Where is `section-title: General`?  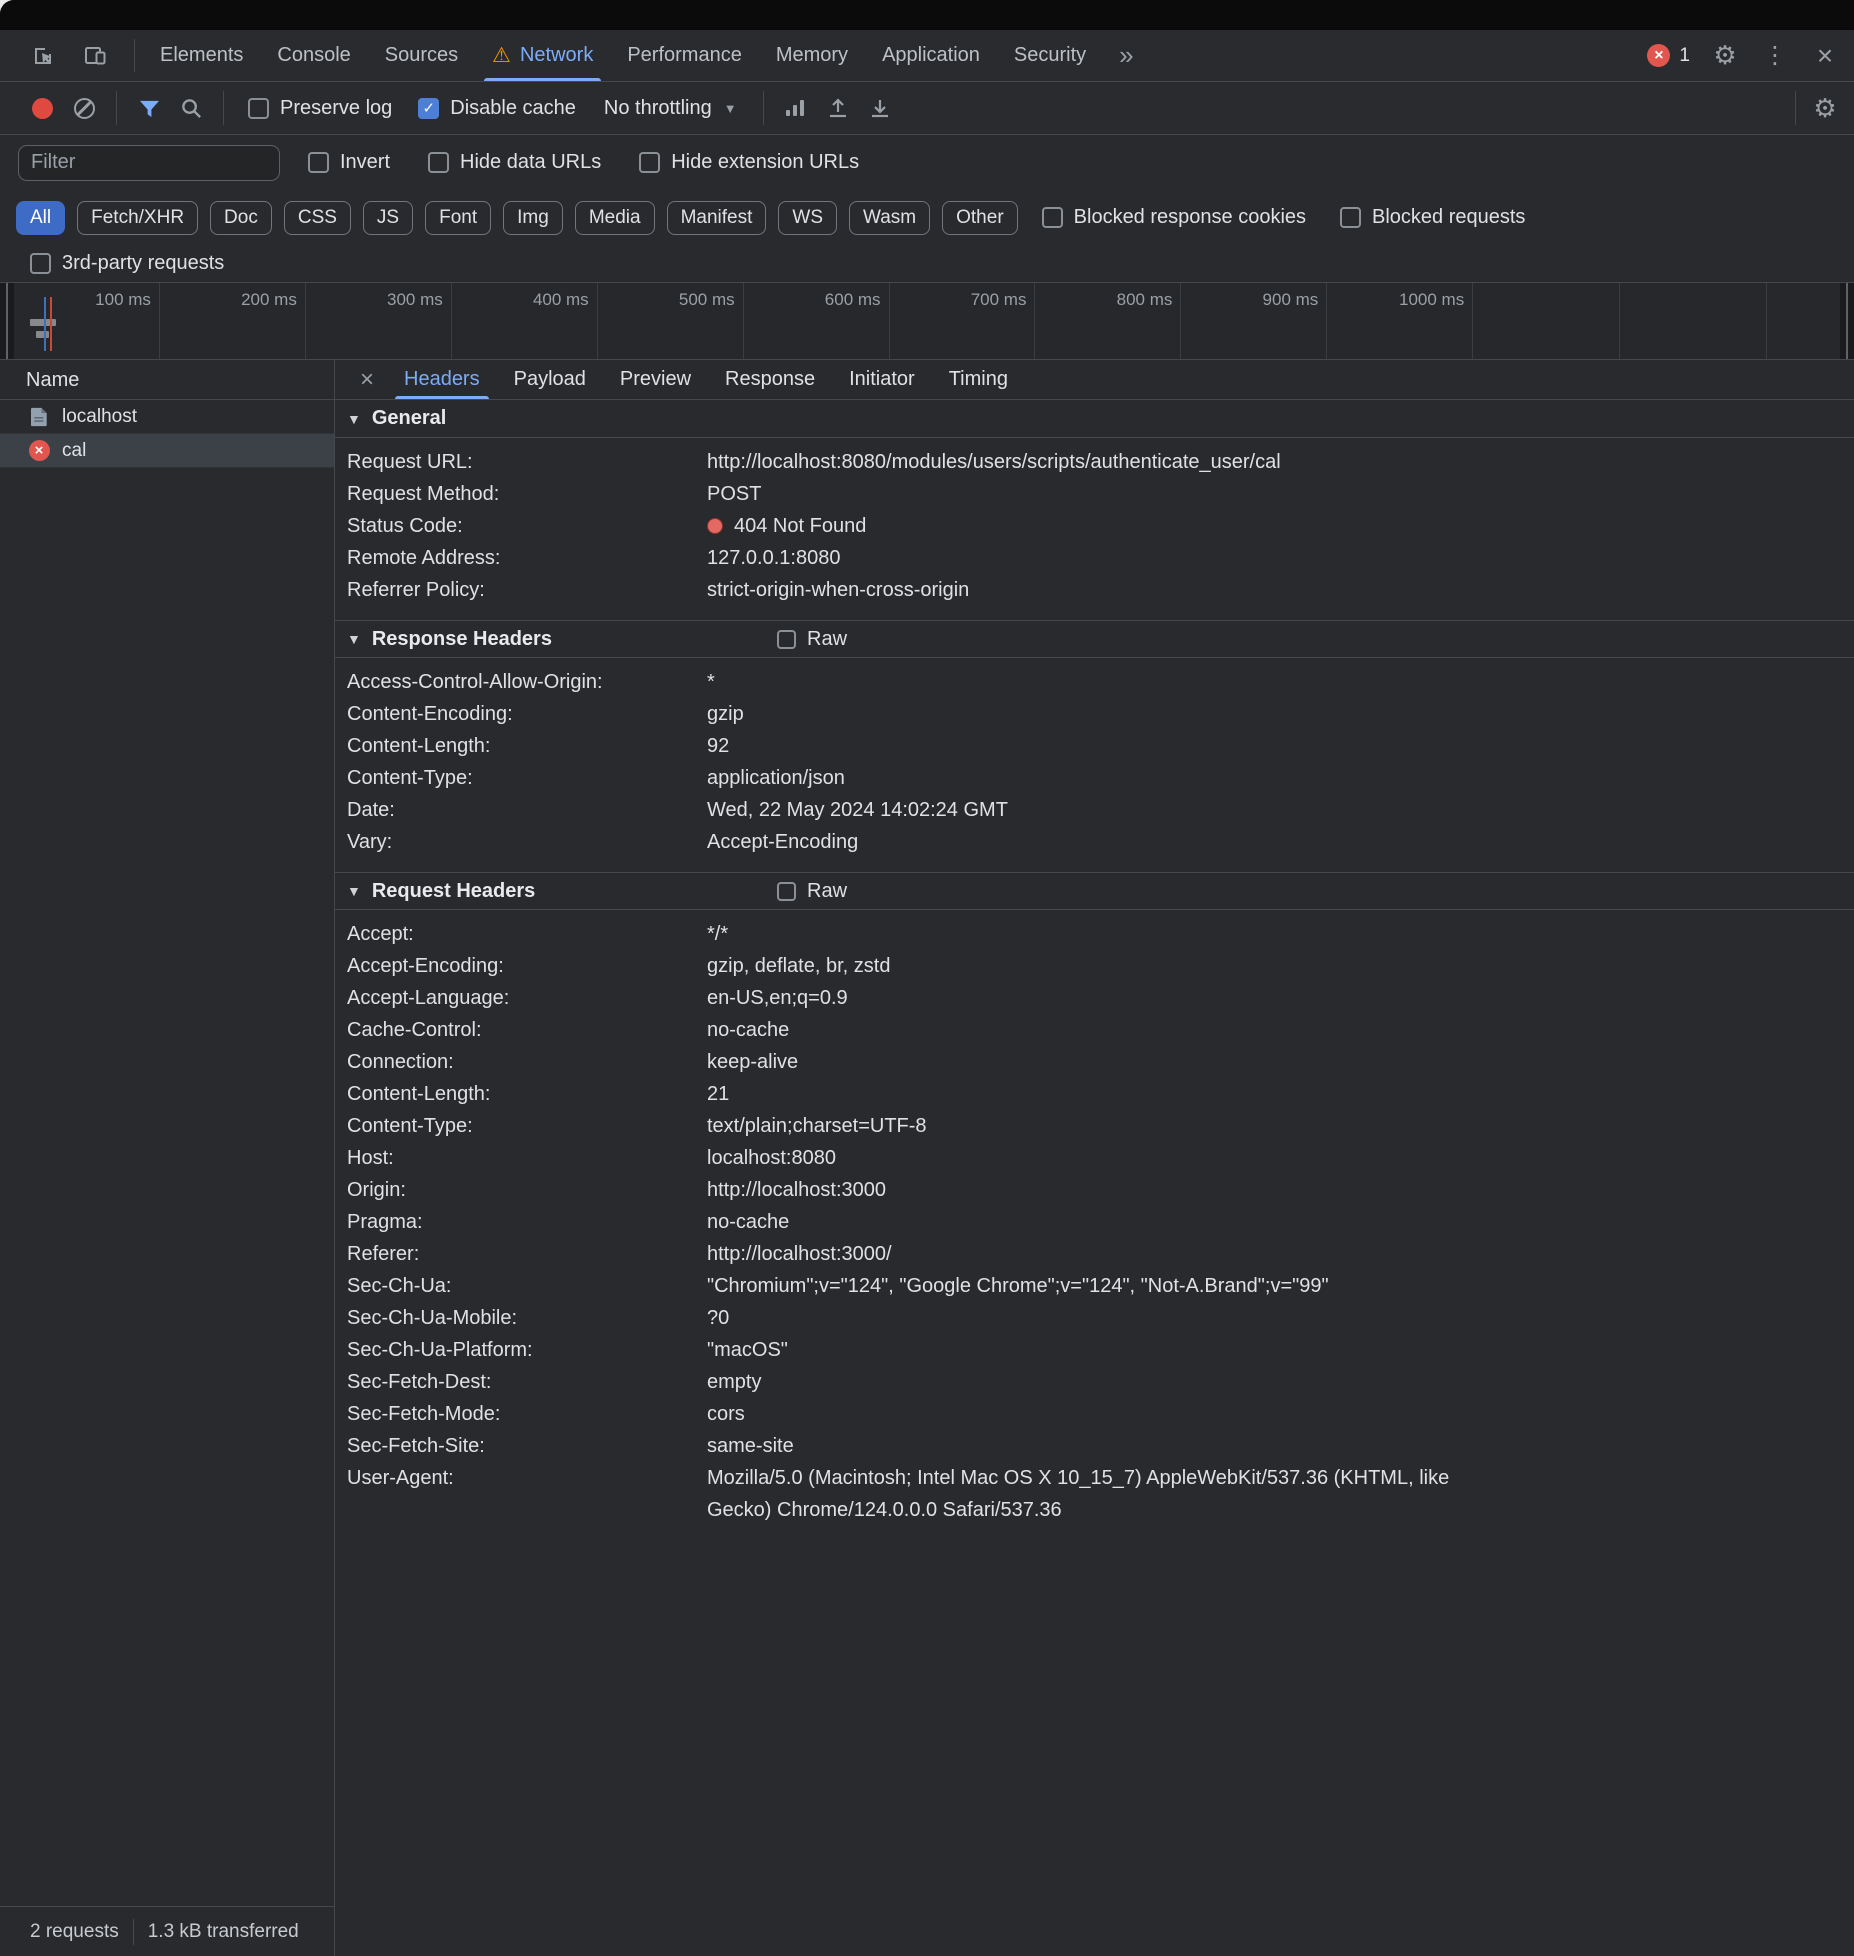 section-title: General is located at coordinates (409, 418).